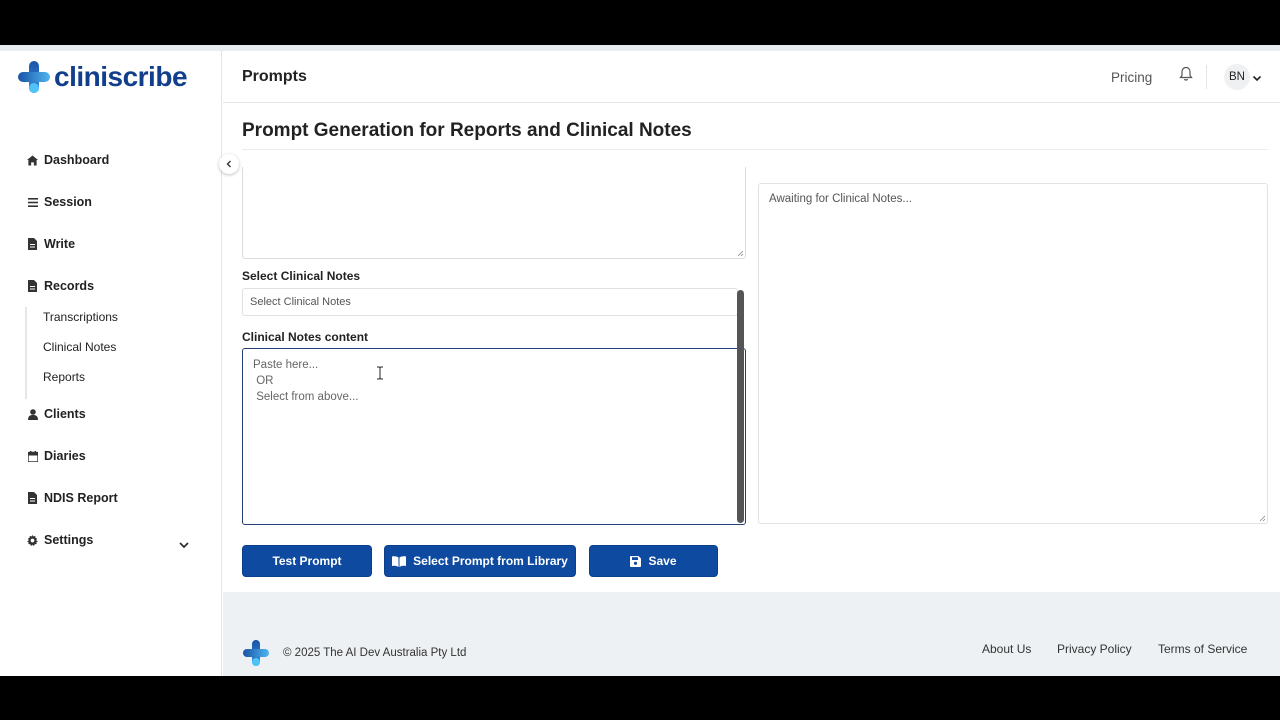 This screenshot has width=1280, height=720. I want to click on sidebar-item-session: Session, so click(59, 202).